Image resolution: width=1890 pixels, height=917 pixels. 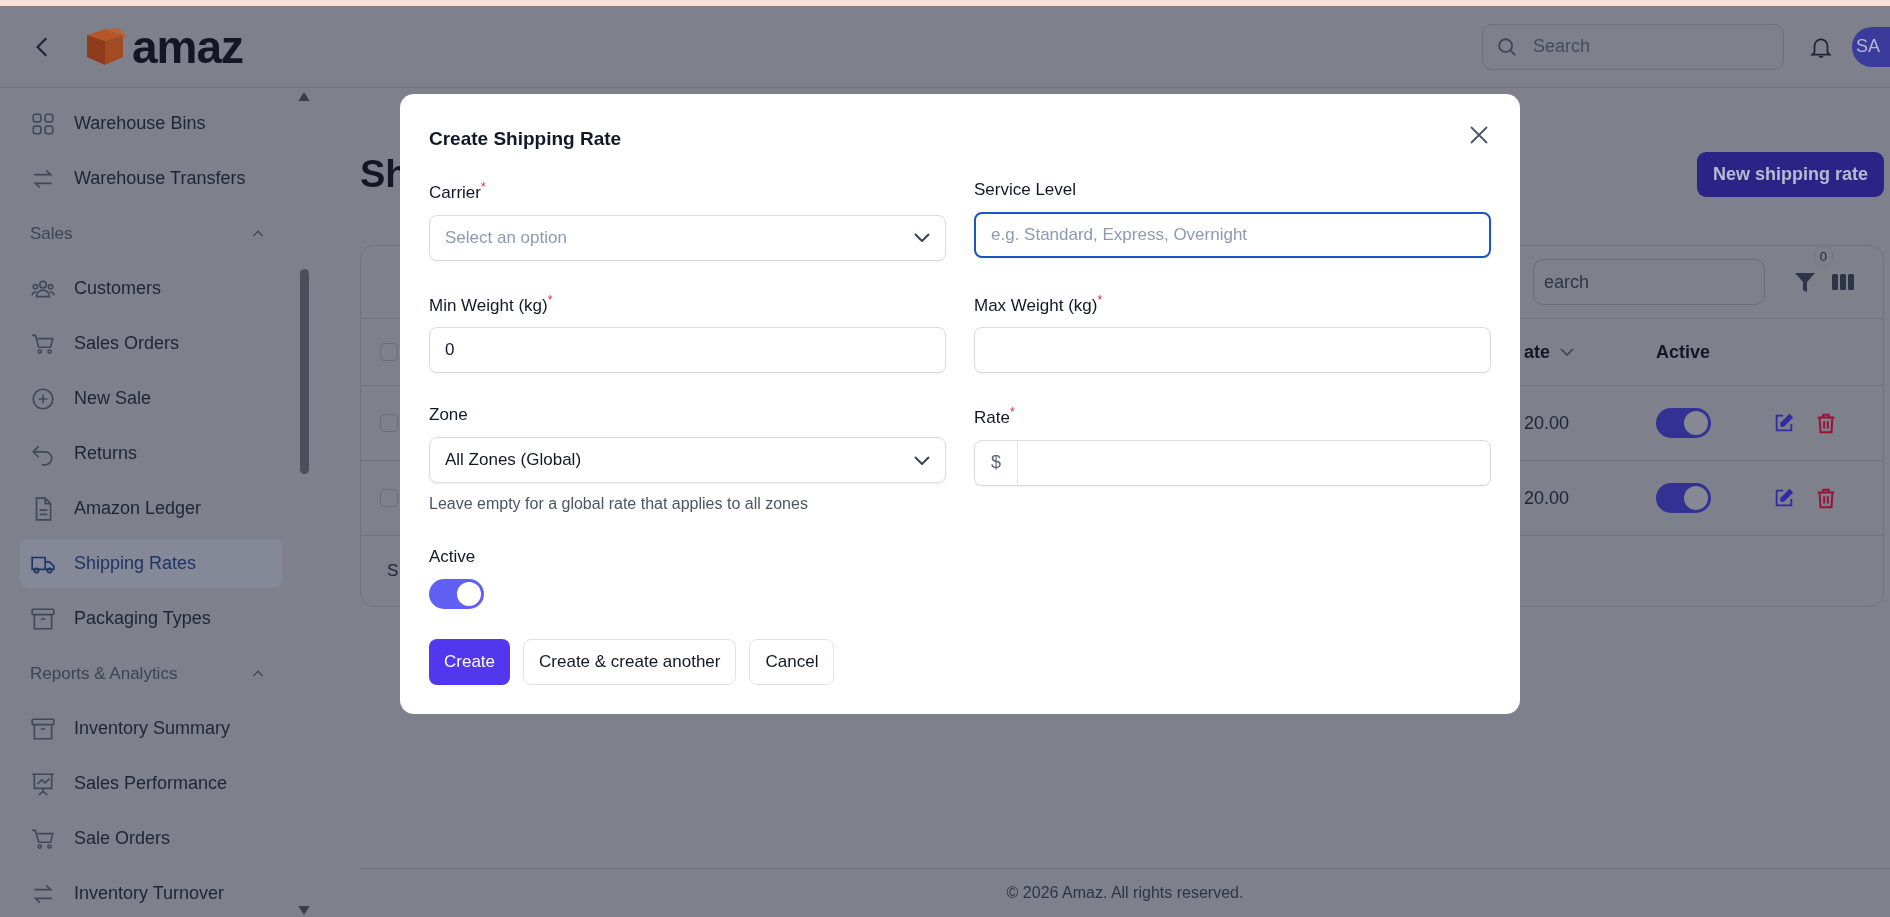 What do you see at coordinates (43, 398) in the screenshot?
I see `plus-icon` at bounding box center [43, 398].